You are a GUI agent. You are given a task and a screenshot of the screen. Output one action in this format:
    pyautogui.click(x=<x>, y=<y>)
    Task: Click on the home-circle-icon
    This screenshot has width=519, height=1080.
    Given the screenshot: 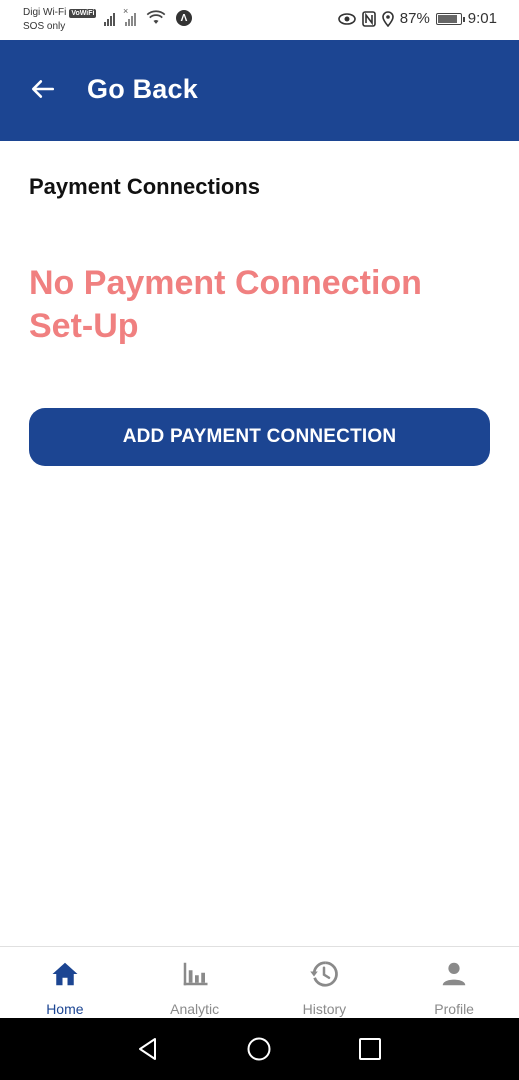 What is the action you would take?
    pyautogui.click(x=259, y=1049)
    